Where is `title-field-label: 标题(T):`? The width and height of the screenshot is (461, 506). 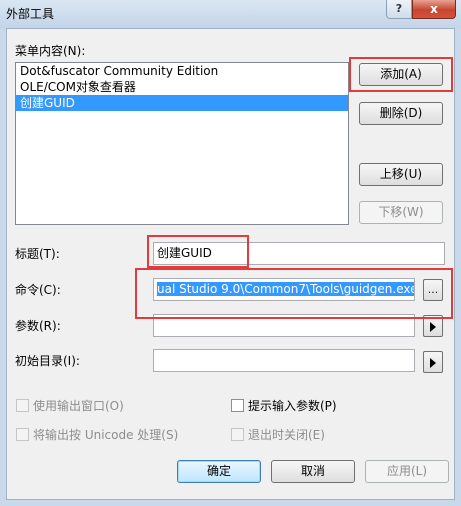 title-field-label: 标题(T): is located at coordinates (37, 254).